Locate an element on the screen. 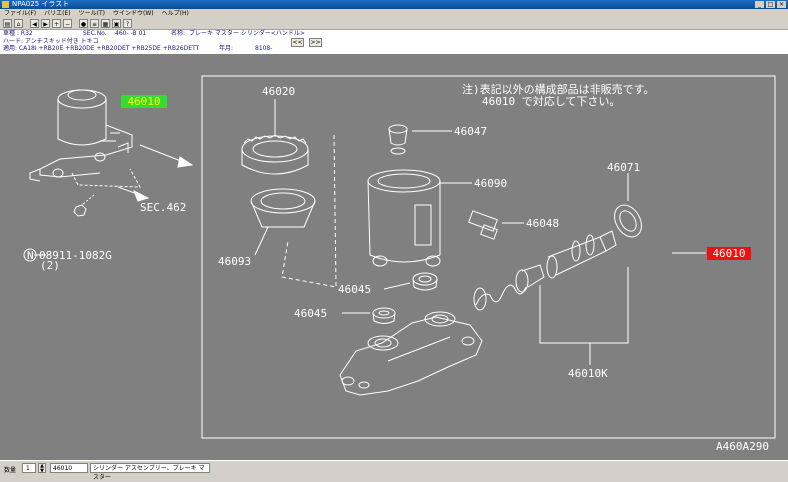 This screenshot has width=788, height=482. label-46093: 46093 is located at coordinates (234, 261).